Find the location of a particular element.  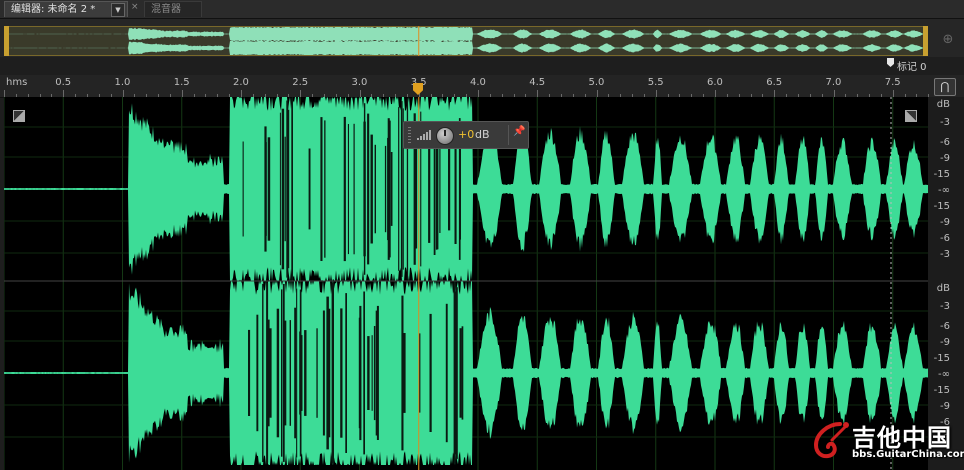

close-icon: × is located at coordinates (135, 7).